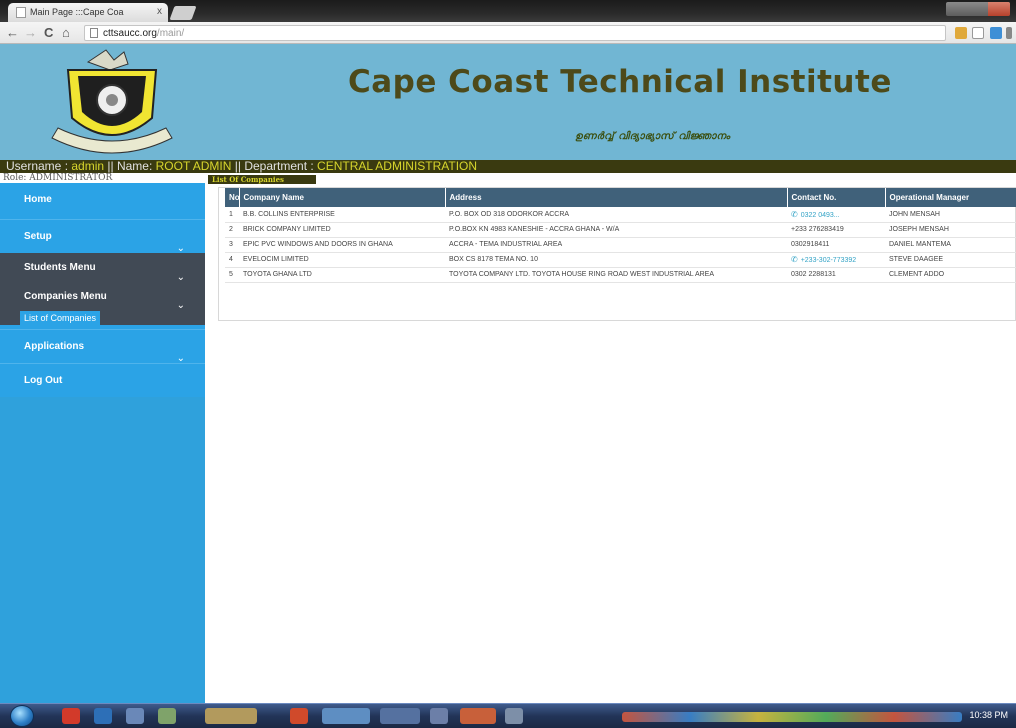 The height and width of the screenshot is (728, 1016). I want to click on cell-no: 3, so click(232, 245).